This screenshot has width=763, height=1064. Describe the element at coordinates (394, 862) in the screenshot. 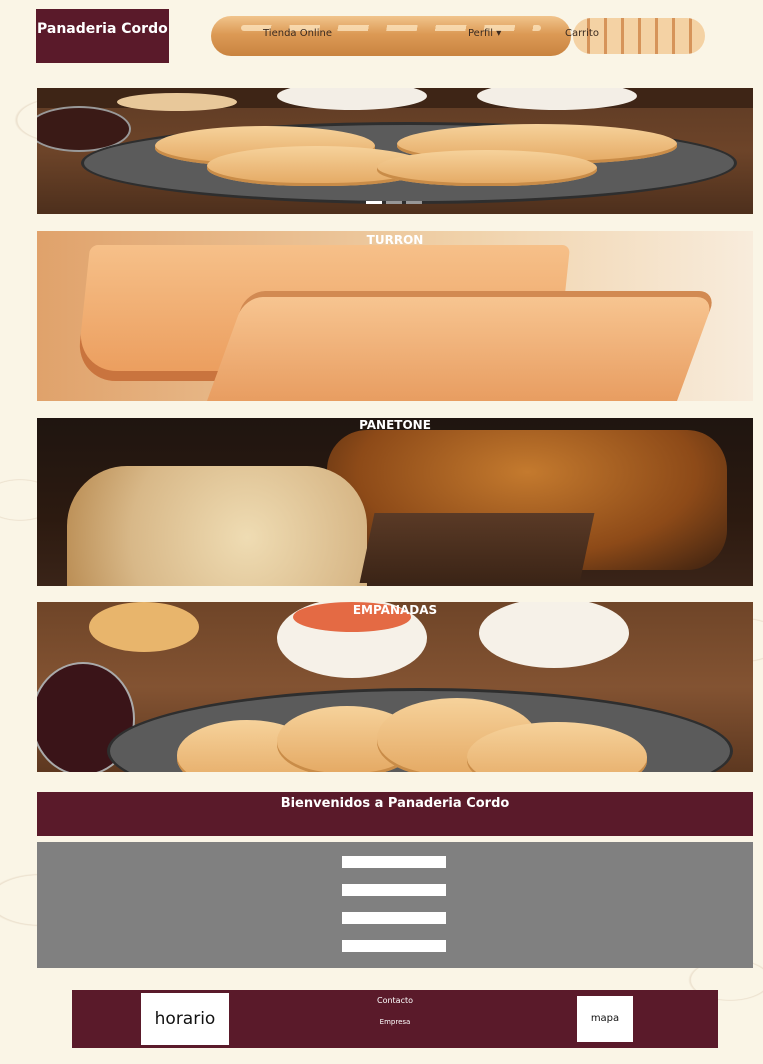

I see `nombre-input` at that location.